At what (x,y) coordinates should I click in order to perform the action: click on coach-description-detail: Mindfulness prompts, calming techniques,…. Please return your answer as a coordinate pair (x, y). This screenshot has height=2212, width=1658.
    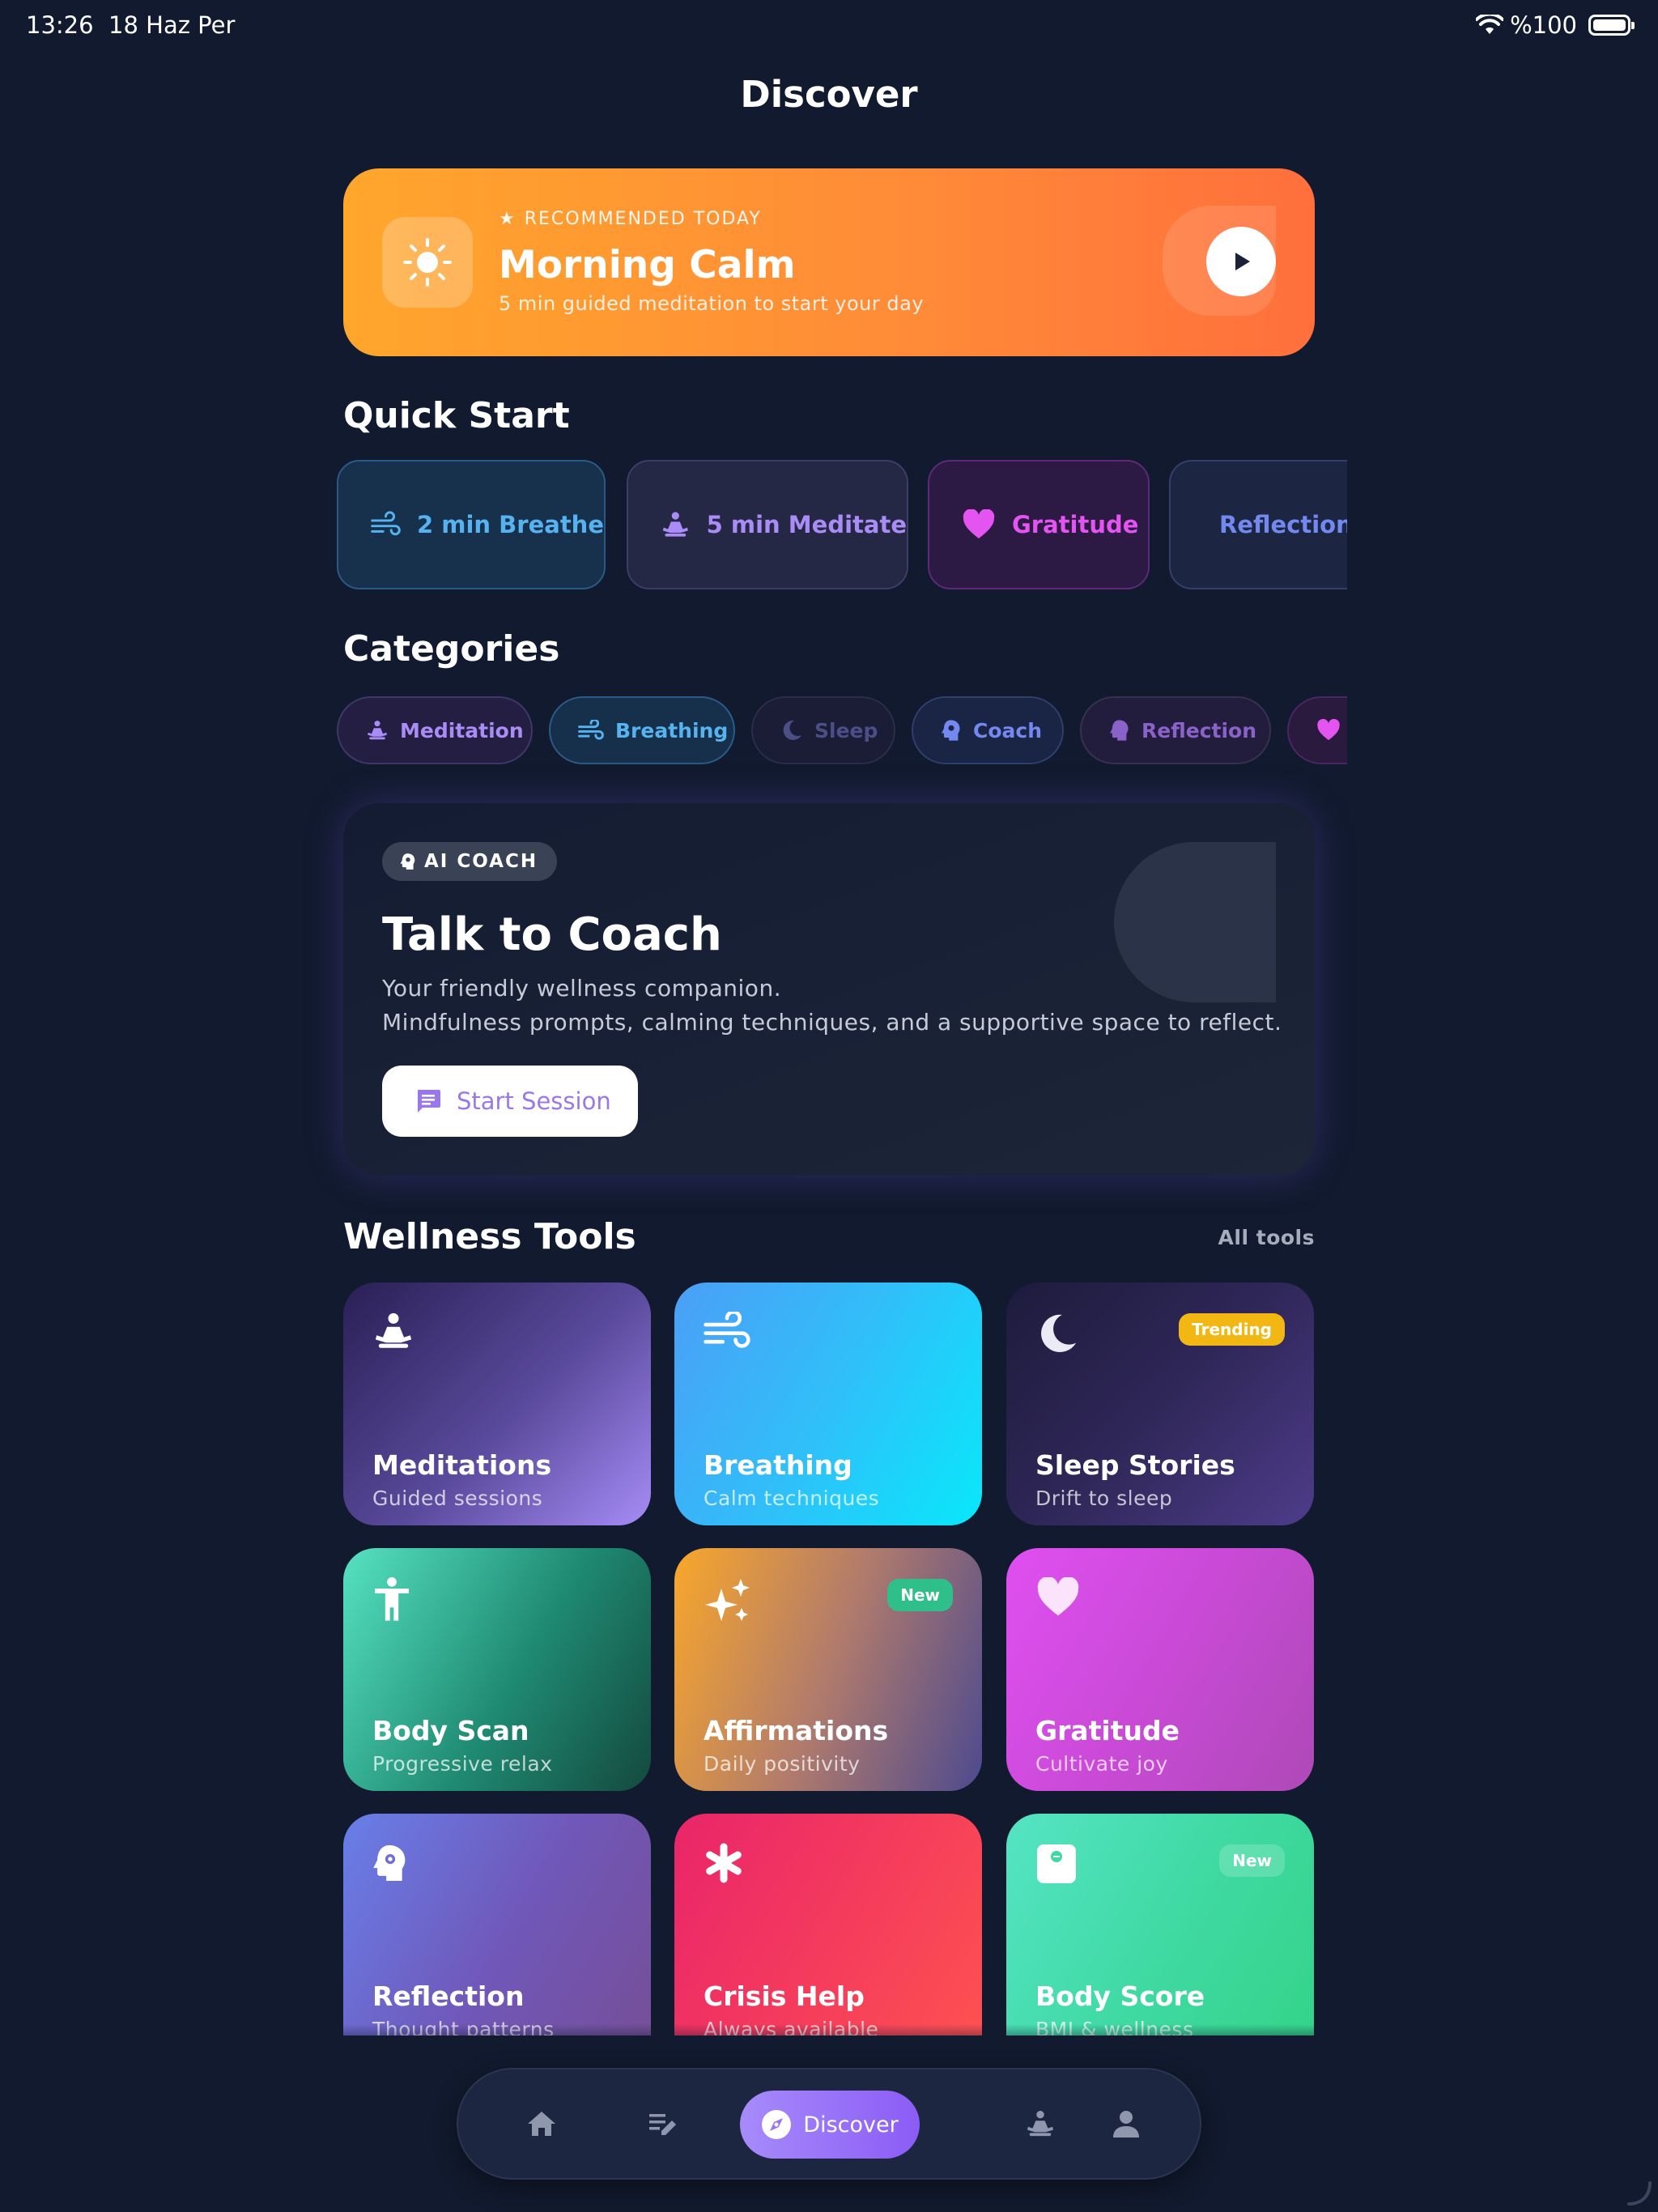
    Looking at the image, I should click on (832, 1023).